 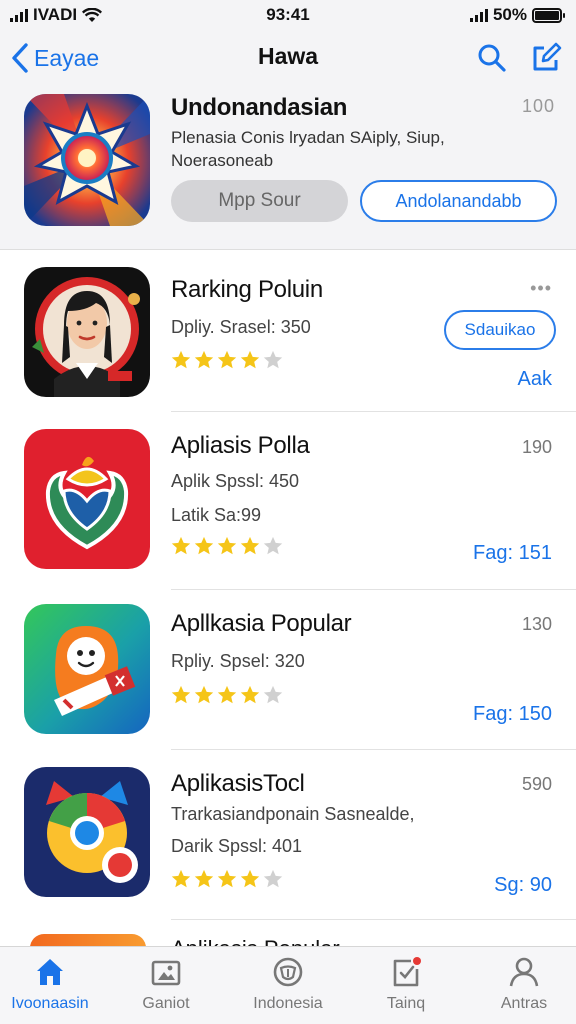 What do you see at coordinates (166, 973) in the screenshot?
I see `photo-icon` at bounding box center [166, 973].